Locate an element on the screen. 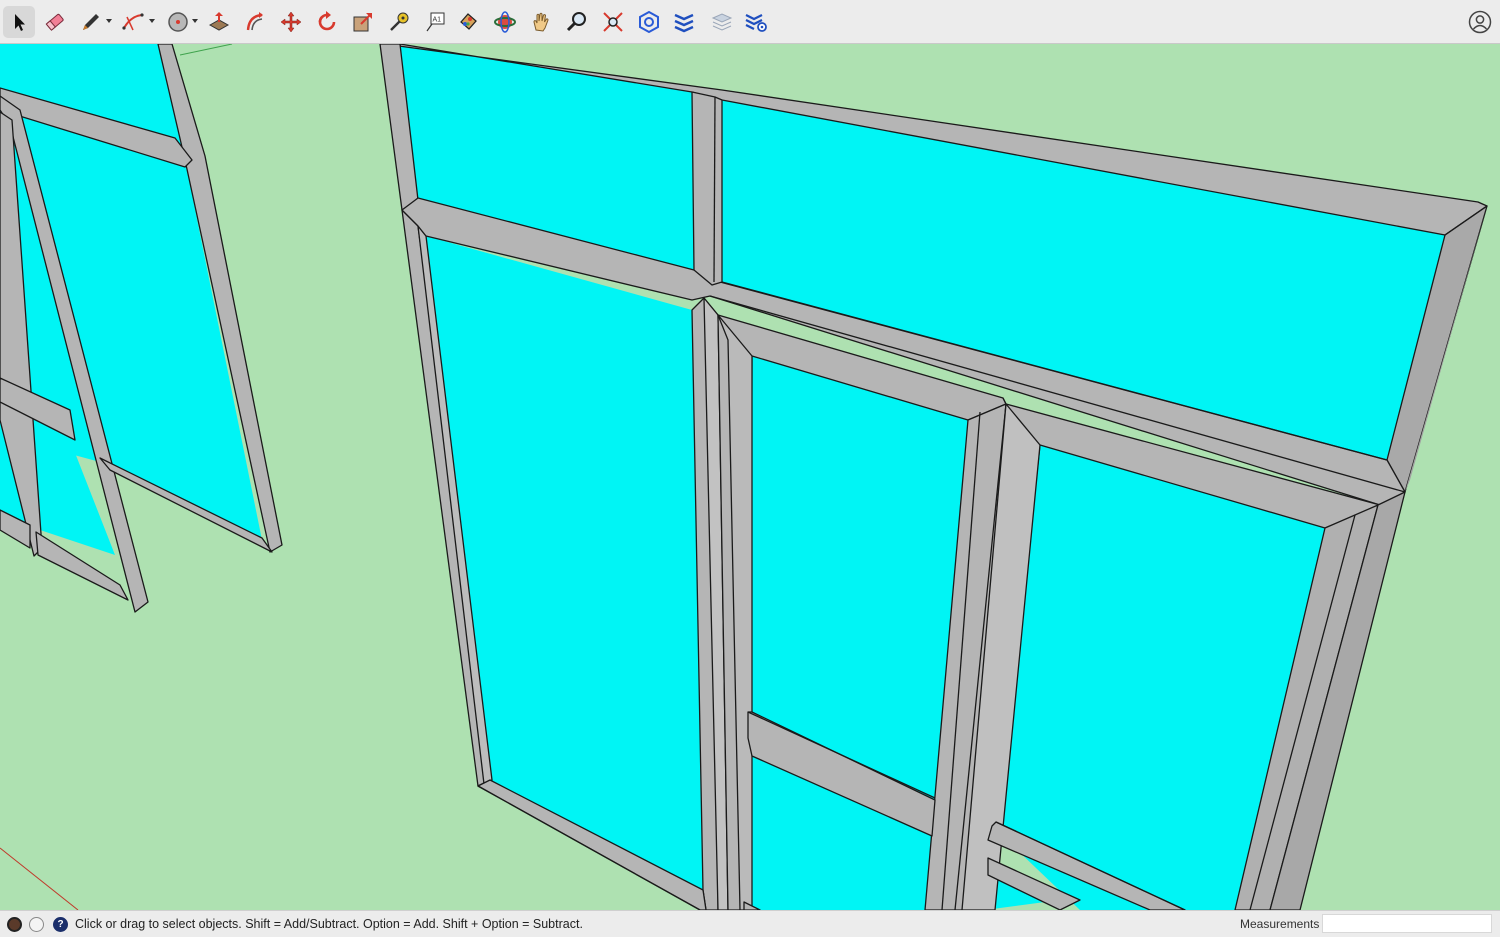  rotate-tool is located at coordinates (327, 22).